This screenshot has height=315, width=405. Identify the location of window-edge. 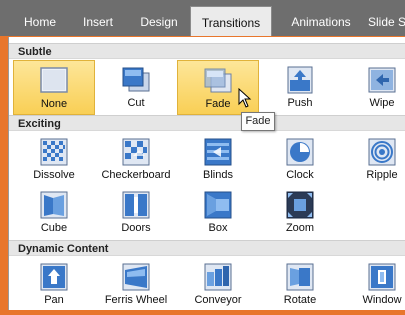
(202, 312).